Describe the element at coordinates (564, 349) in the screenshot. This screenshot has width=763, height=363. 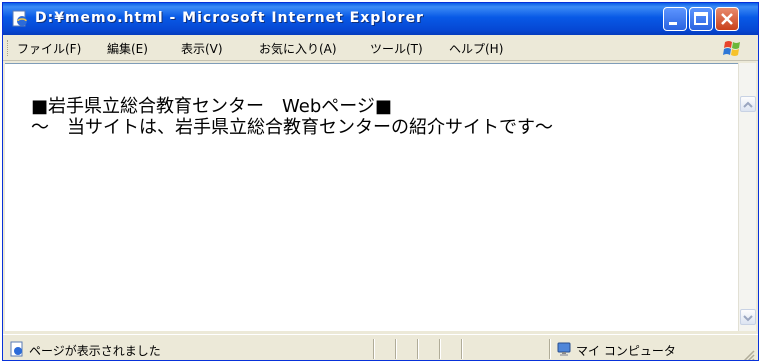
I see `my-computer-icon` at that location.